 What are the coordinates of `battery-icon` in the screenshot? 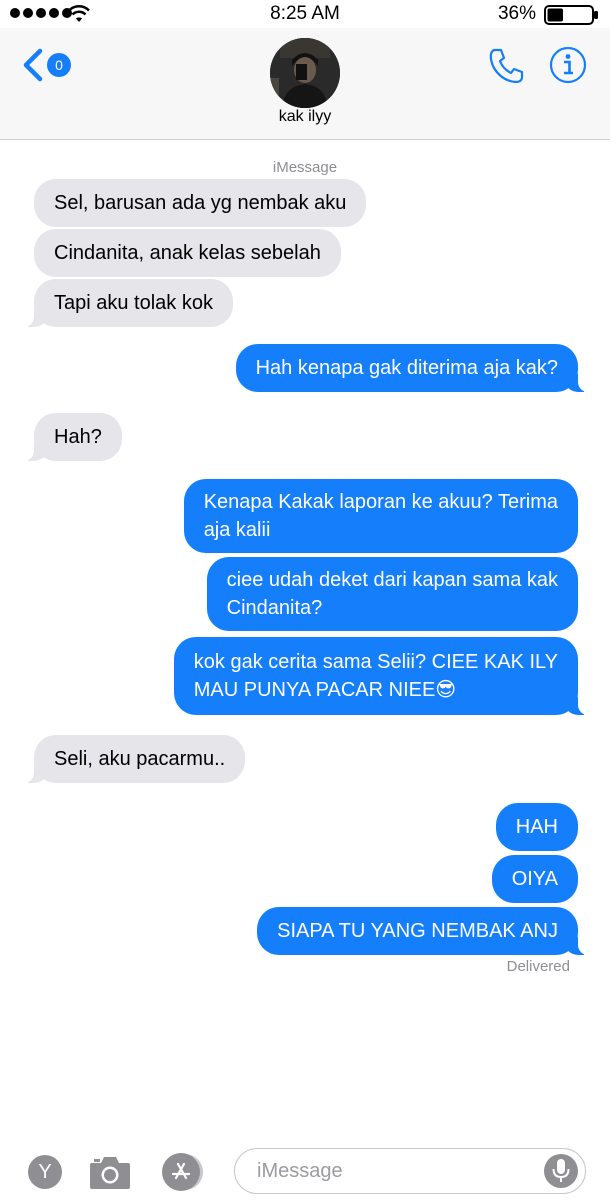 It's located at (571, 15).